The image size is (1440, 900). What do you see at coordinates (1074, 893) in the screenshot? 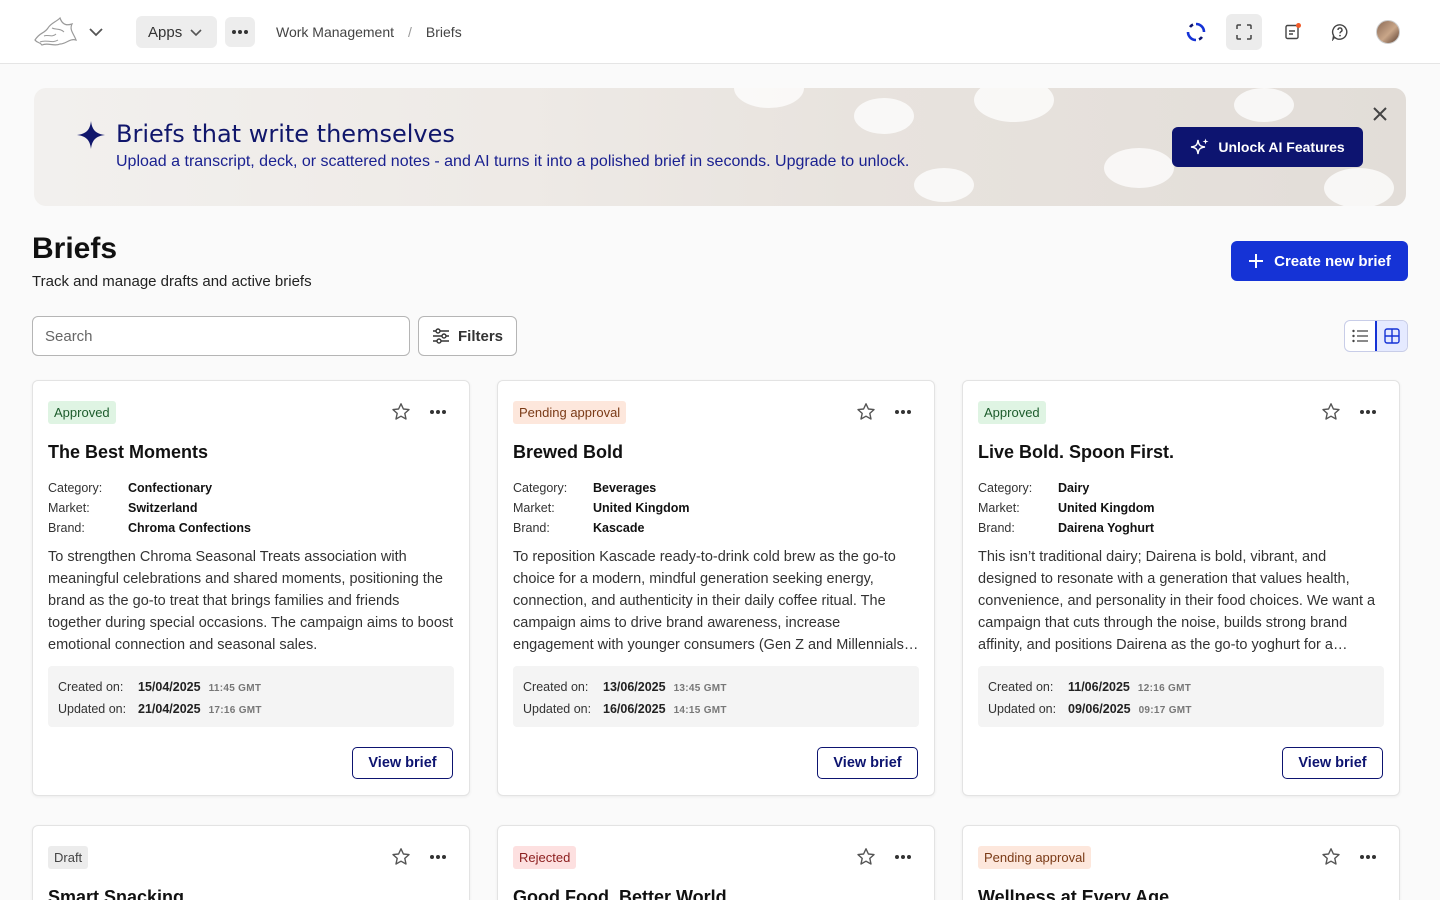
I see `card-title: Wellness at Every Age` at bounding box center [1074, 893].